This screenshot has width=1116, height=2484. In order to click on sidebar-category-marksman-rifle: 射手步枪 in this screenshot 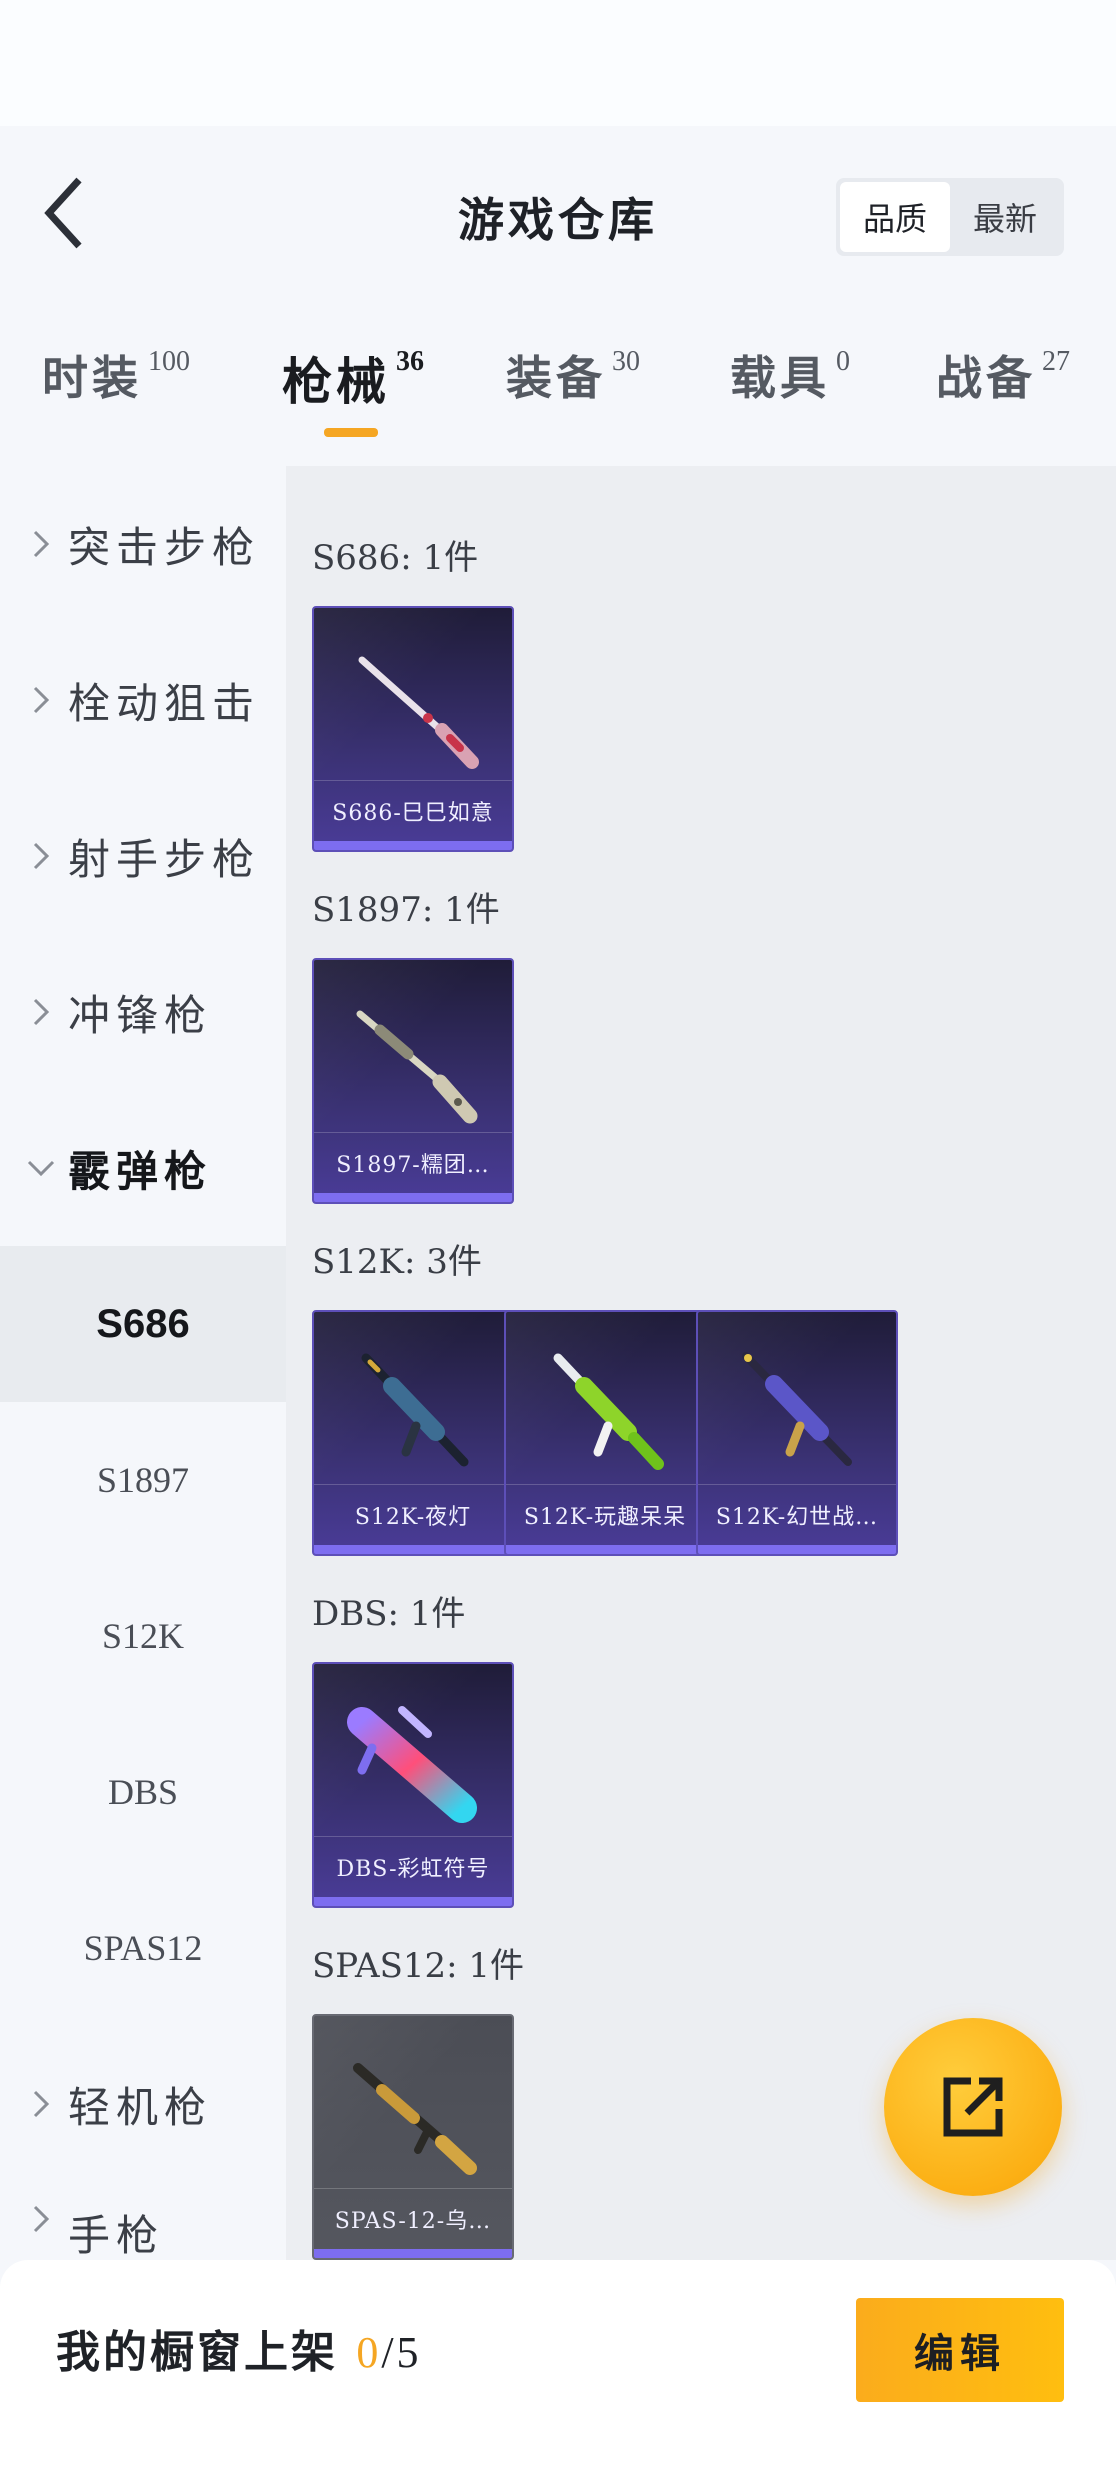, I will do `click(143, 856)`.